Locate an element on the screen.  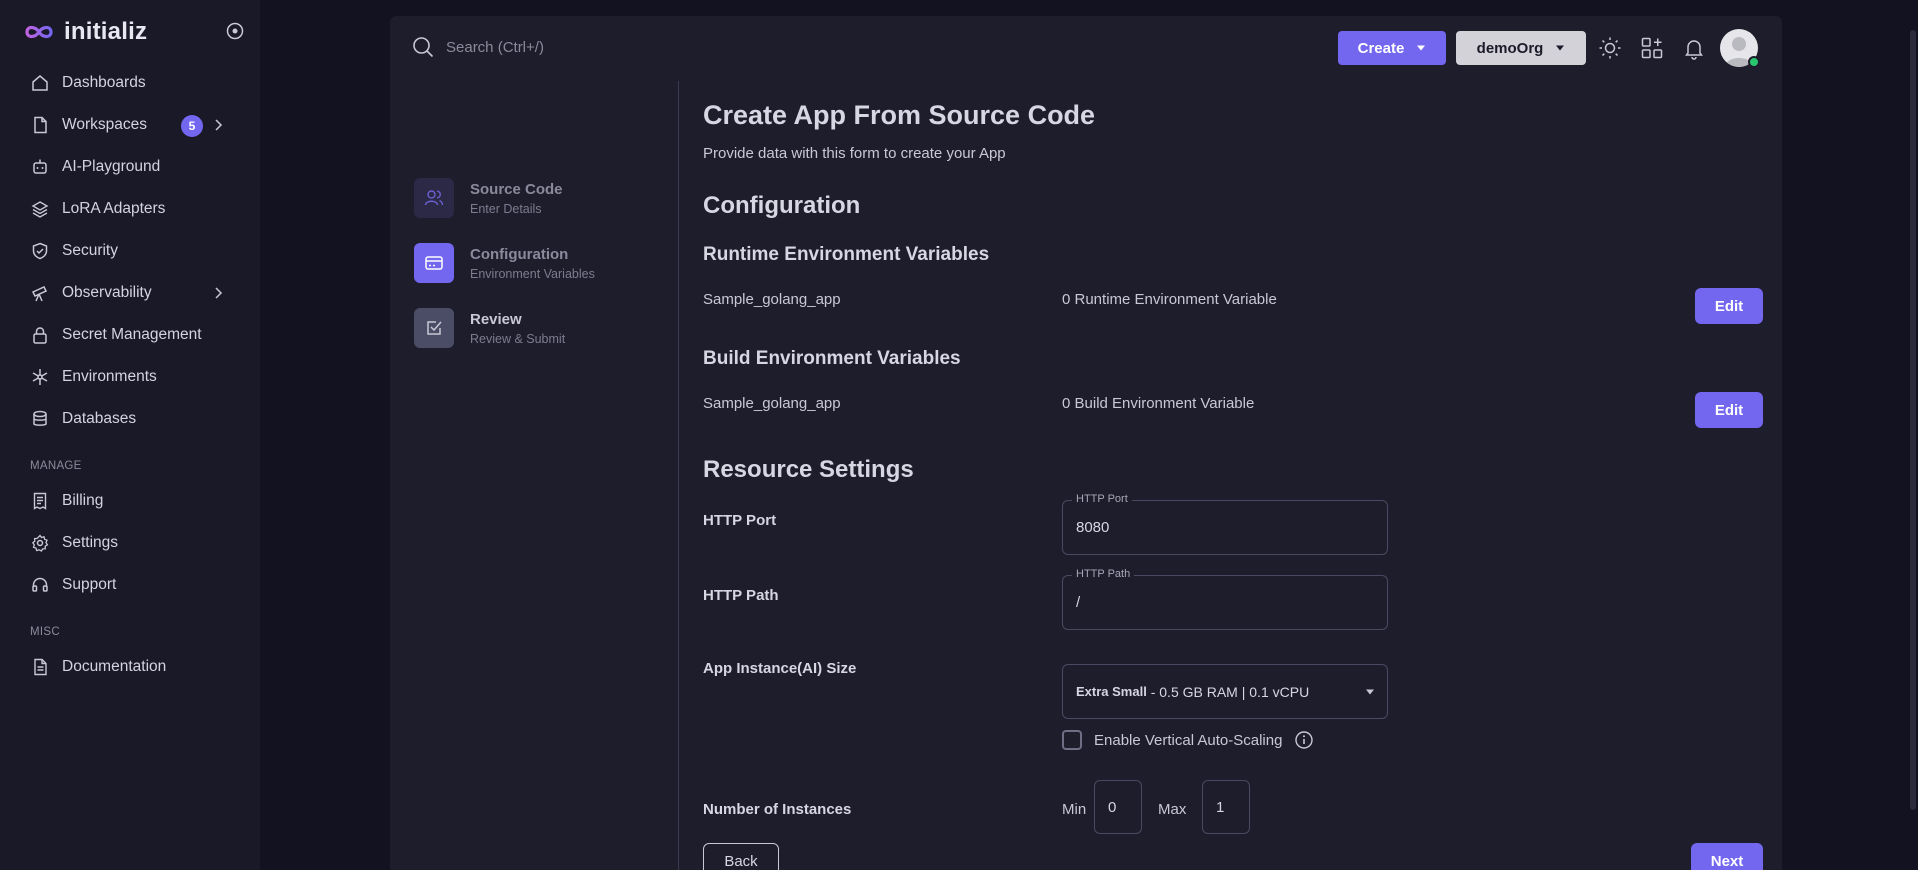
resource-settings-heading: Resource Settings is located at coordinates (808, 469).